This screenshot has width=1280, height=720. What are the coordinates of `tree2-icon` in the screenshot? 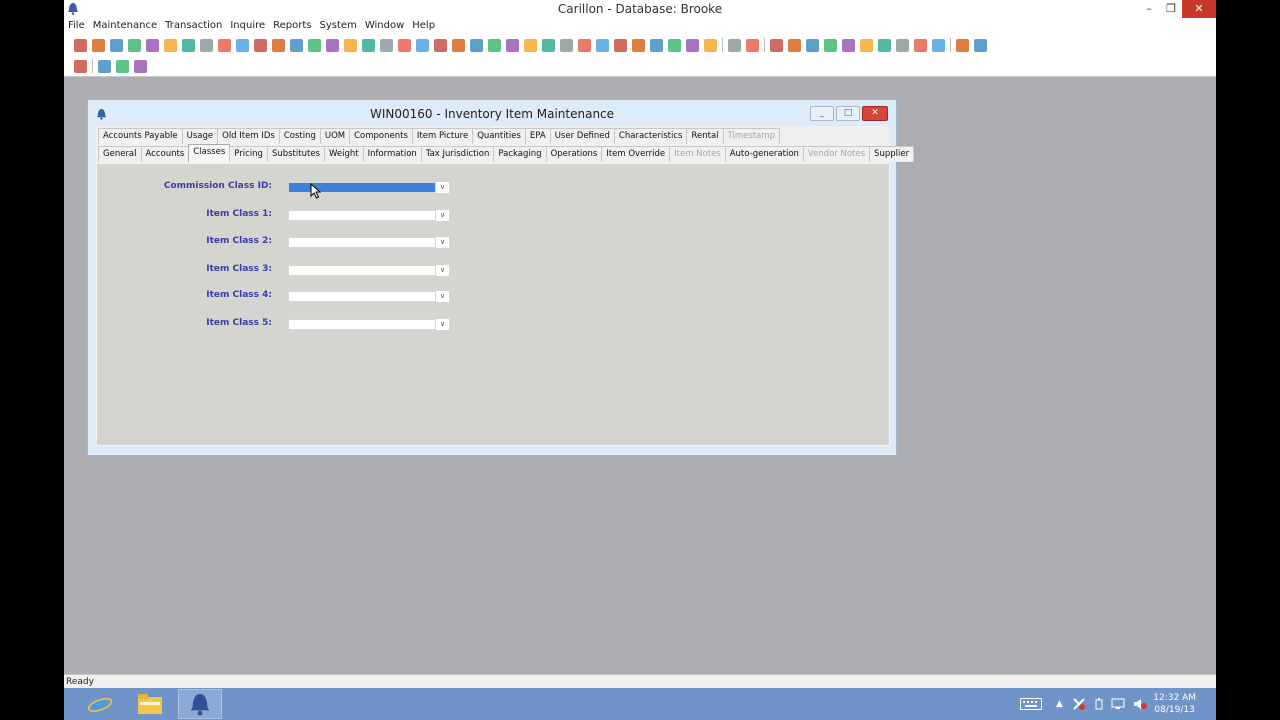 It's located at (848, 45).